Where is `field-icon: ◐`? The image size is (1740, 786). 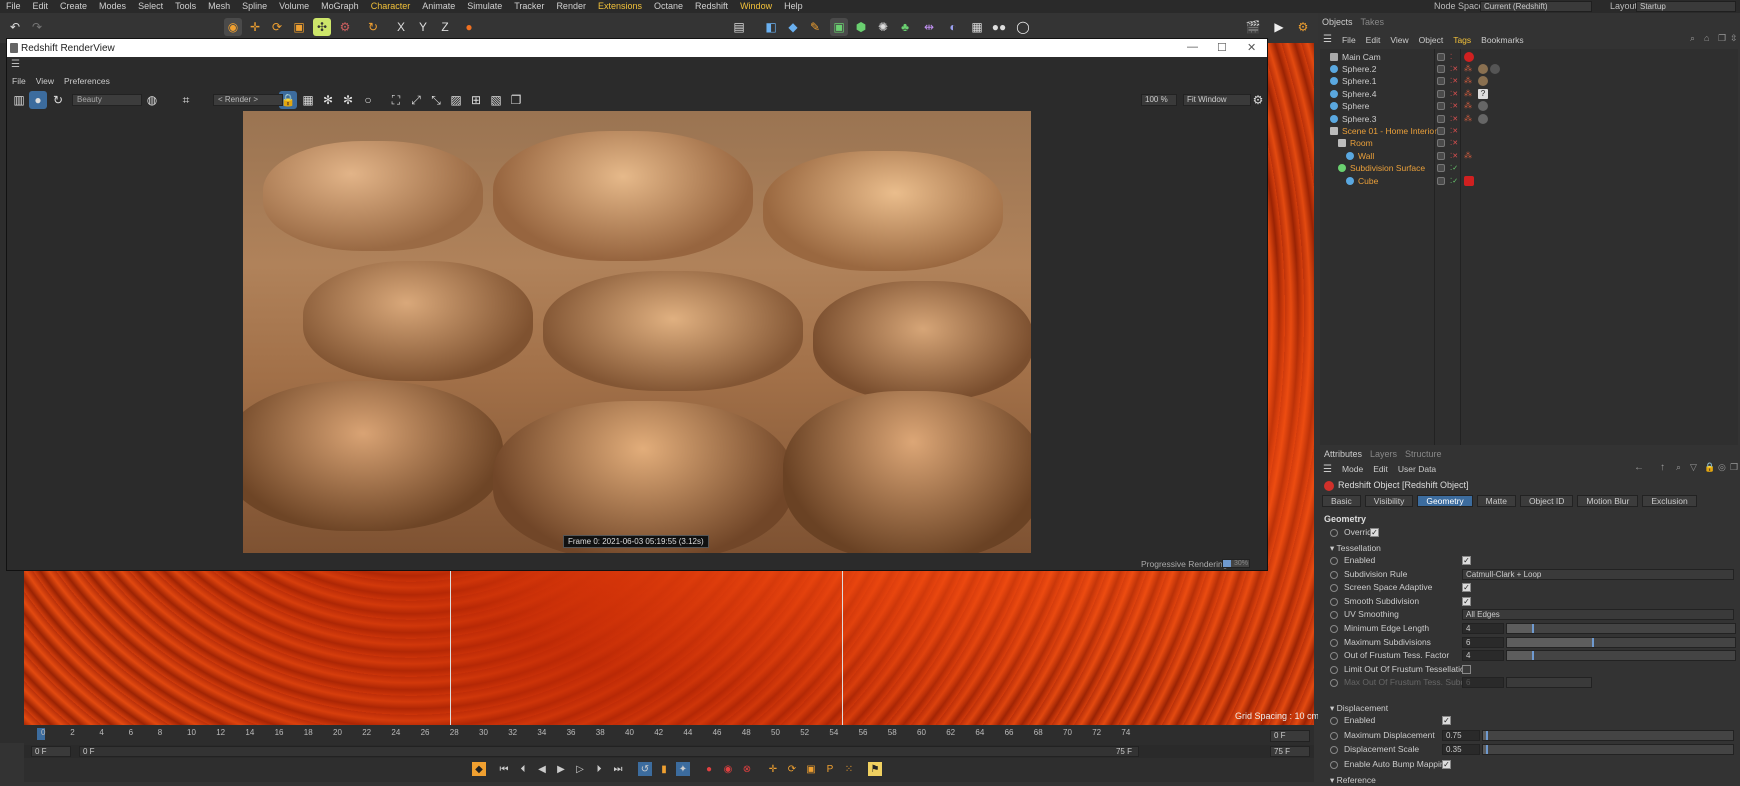 field-icon: ◐ is located at coordinates (953, 27).